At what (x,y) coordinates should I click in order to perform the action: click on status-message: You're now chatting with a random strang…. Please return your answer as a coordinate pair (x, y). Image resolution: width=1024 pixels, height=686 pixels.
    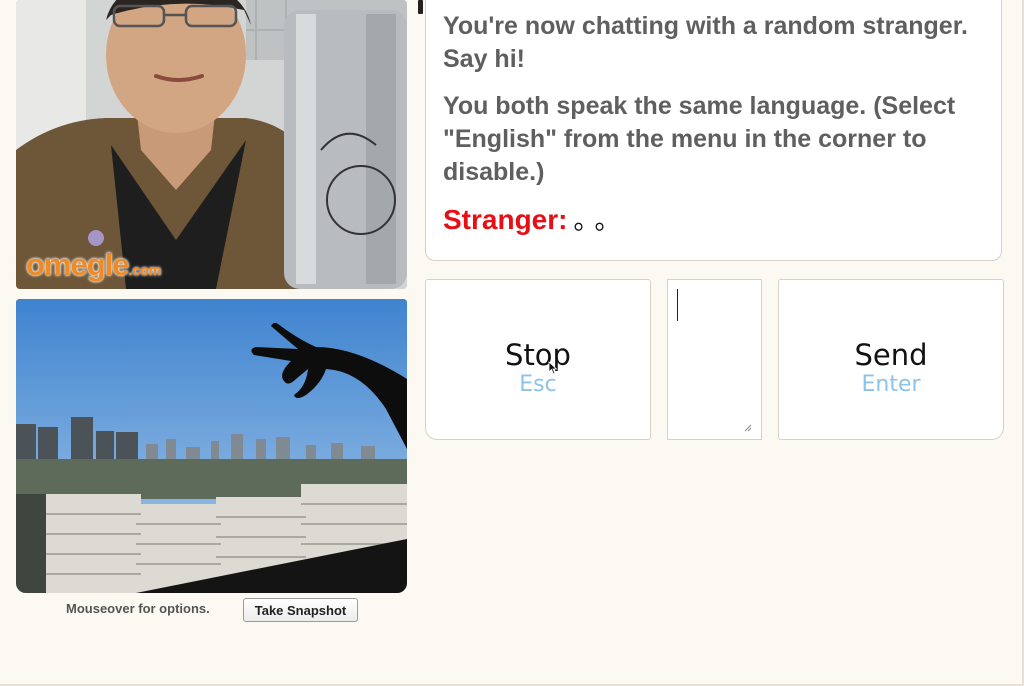
    Looking at the image, I should click on (705, 42).